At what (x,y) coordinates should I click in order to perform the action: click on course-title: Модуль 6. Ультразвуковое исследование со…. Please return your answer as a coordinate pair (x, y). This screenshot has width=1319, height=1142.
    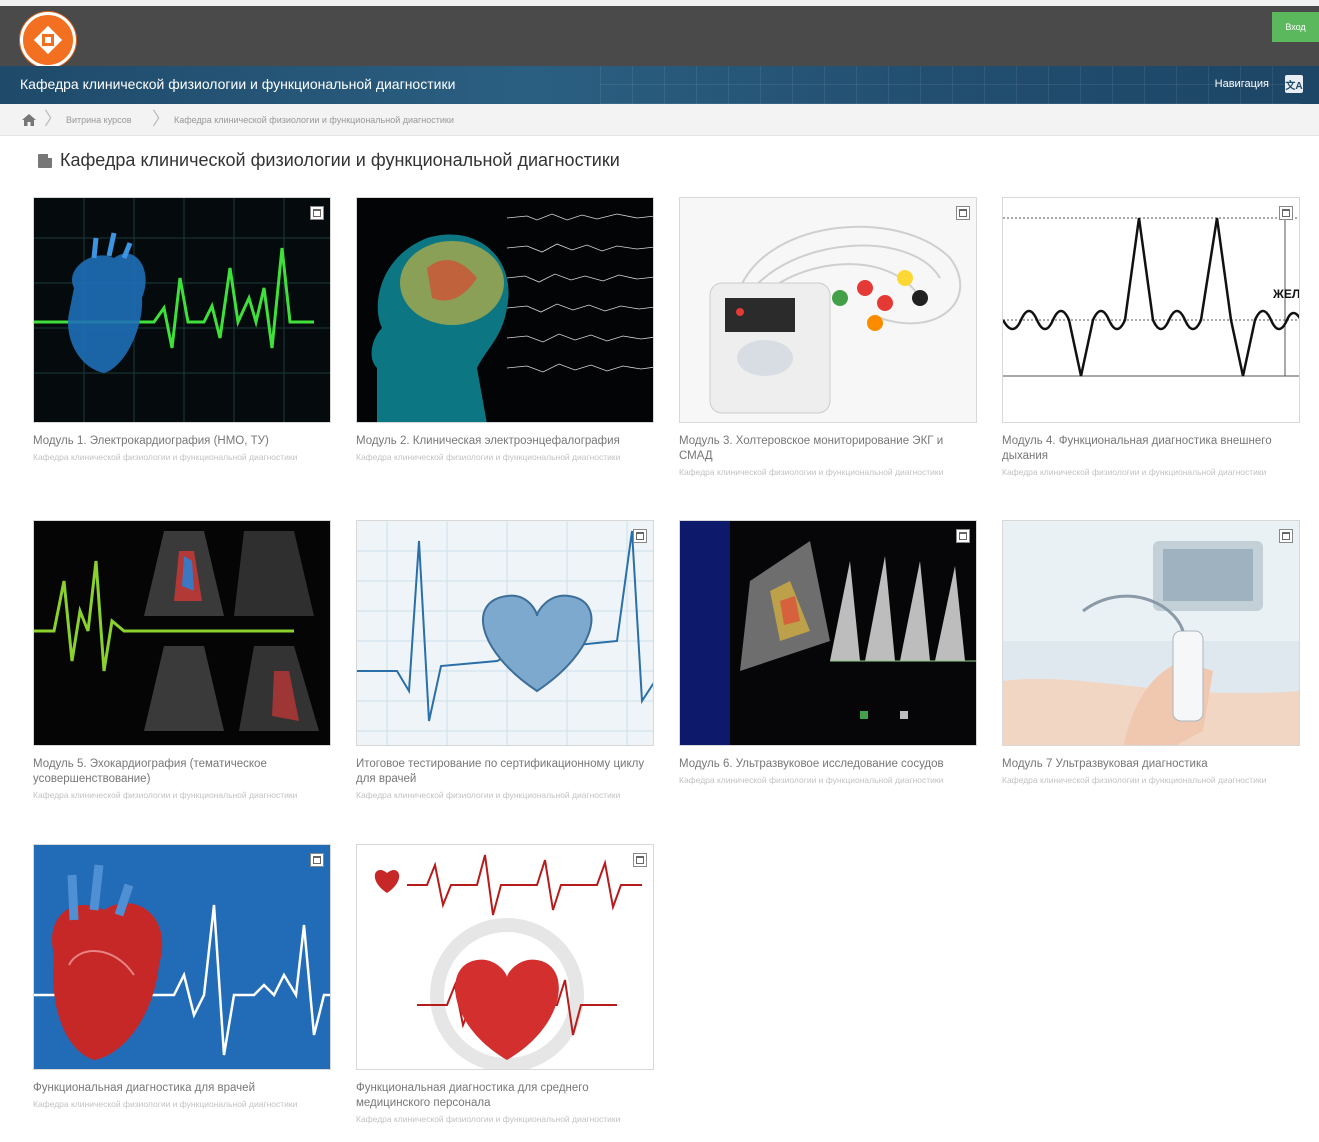
    Looking at the image, I should click on (828, 764).